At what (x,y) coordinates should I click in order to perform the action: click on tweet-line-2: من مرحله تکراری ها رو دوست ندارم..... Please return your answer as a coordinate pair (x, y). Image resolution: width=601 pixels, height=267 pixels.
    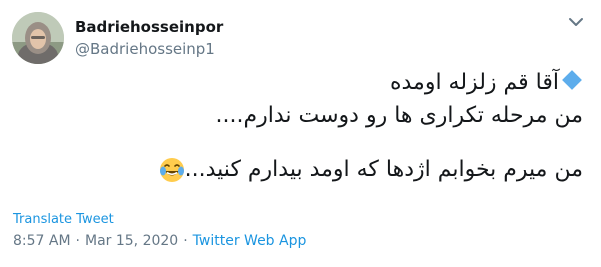
    Looking at the image, I should click on (399, 115).